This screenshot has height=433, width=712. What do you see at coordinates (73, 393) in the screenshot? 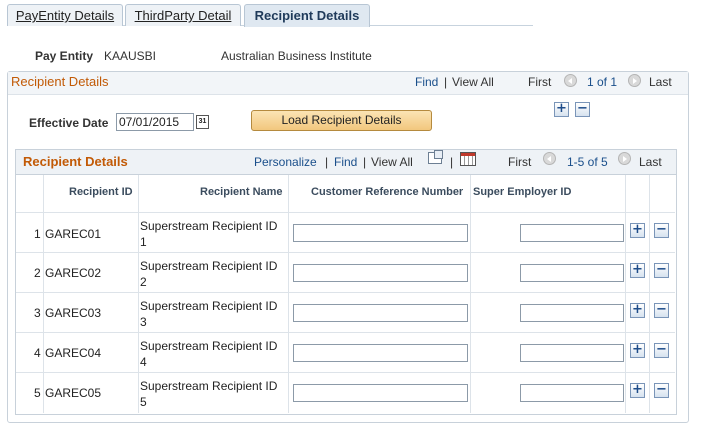
I see `recipient-id-value: GAREC05` at bounding box center [73, 393].